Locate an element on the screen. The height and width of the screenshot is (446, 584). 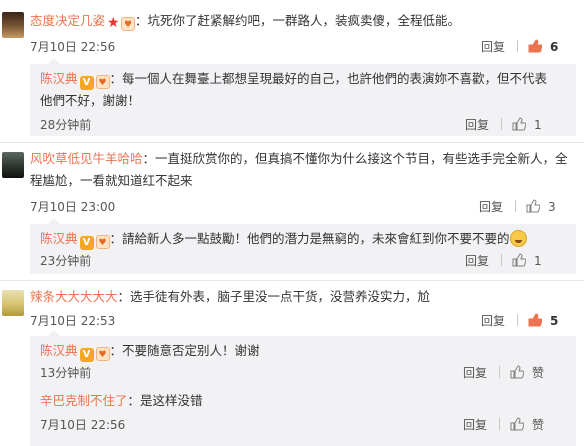
comment-text: ：一直挺欣赏你的，但真搞不懂你为什么接这个节目，有些选手完全新人，全 is located at coordinates (355, 158).